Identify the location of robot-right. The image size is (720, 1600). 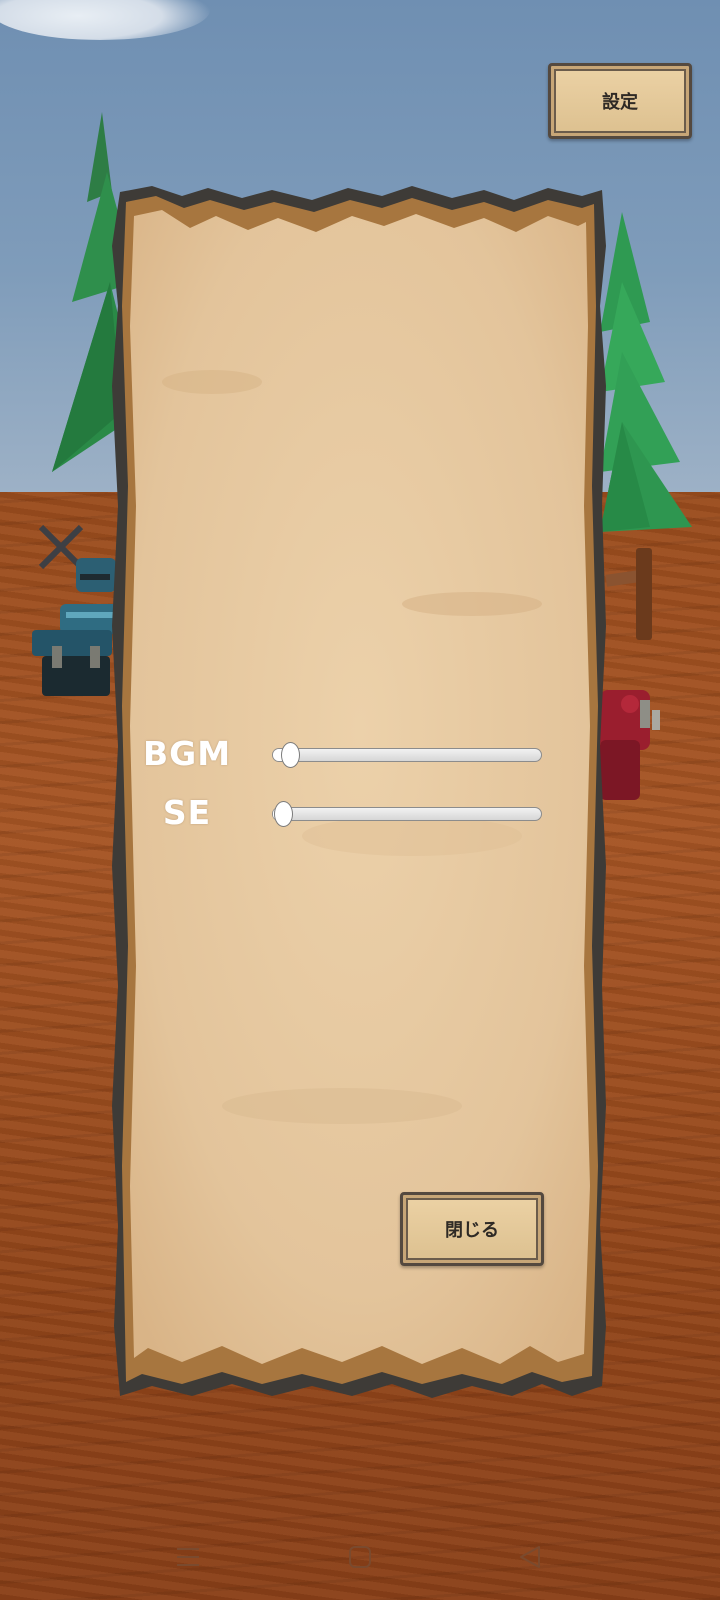
(630, 745).